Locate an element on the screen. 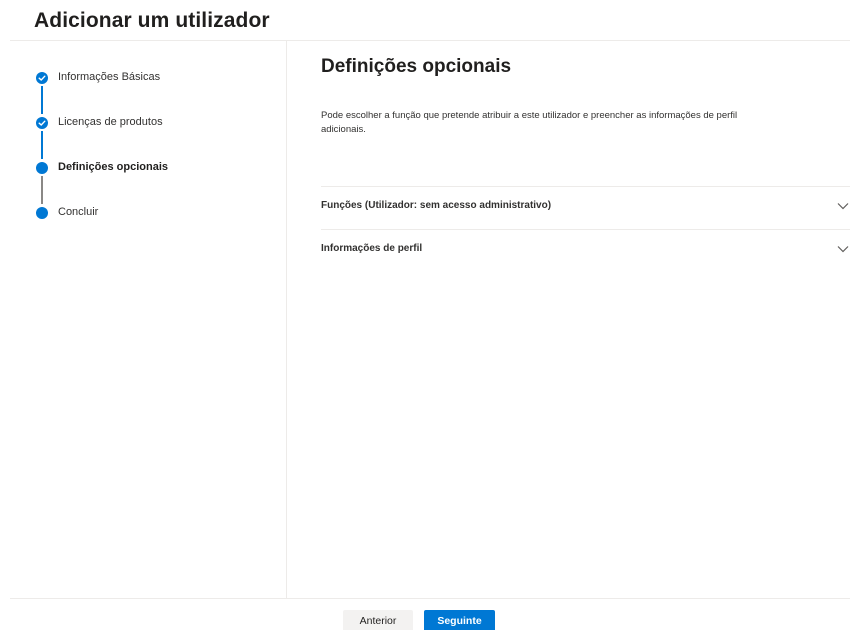 The width and height of the screenshot is (850, 630). profile-info-expander-label: Informações de perfil is located at coordinates (372, 248).